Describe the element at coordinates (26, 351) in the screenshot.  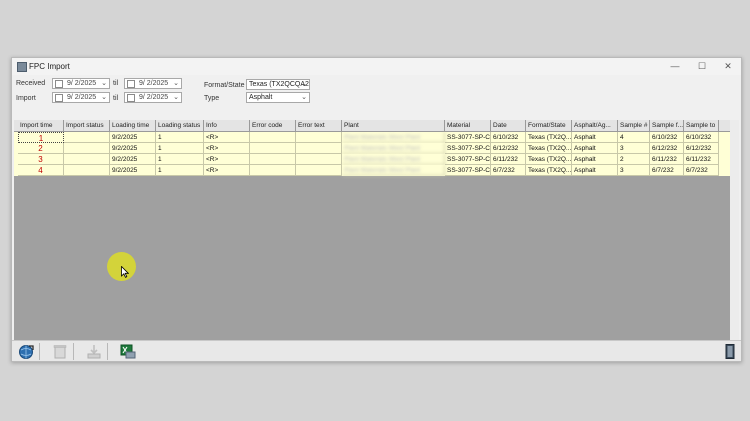
I see `refresh-globe-icon` at that location.